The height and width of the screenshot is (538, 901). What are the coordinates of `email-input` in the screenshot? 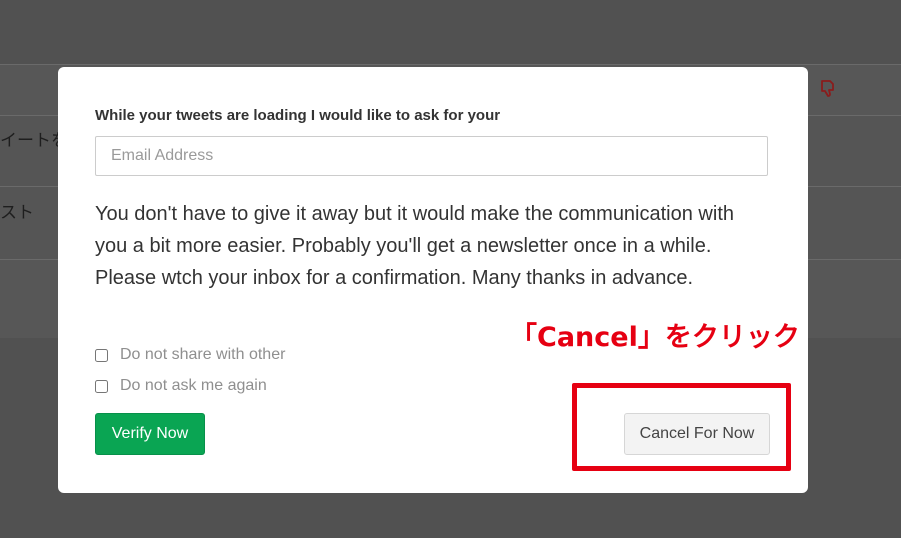 It's located at (431, 156).